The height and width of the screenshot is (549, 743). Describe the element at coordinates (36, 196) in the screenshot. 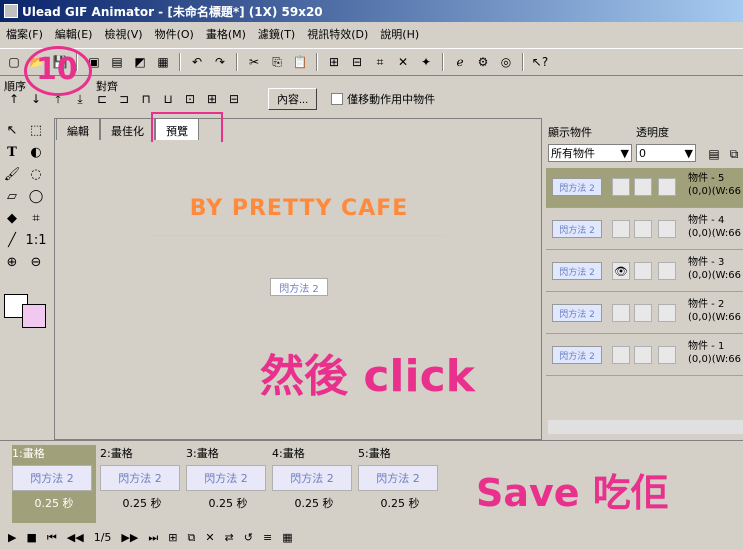

I see `magic-wand-icon: ◯` at that location.